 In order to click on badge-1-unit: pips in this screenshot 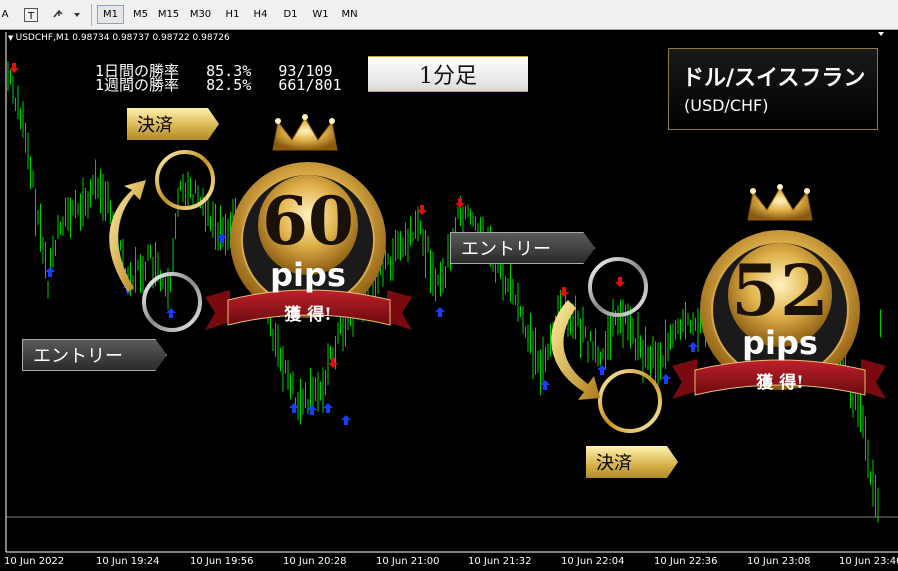, I will do `click(308, 275)`.